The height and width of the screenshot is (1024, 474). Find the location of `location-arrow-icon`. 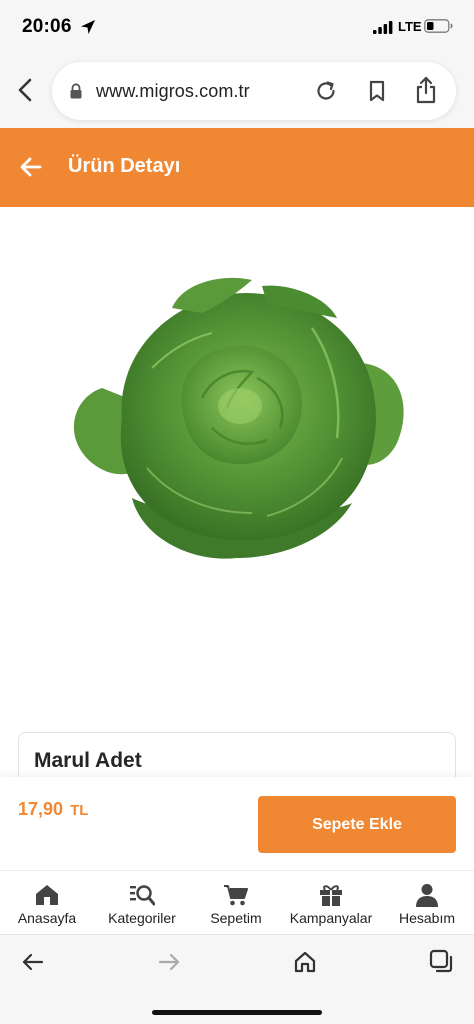

location-arrow-icon is located at coordinates (88, 27).